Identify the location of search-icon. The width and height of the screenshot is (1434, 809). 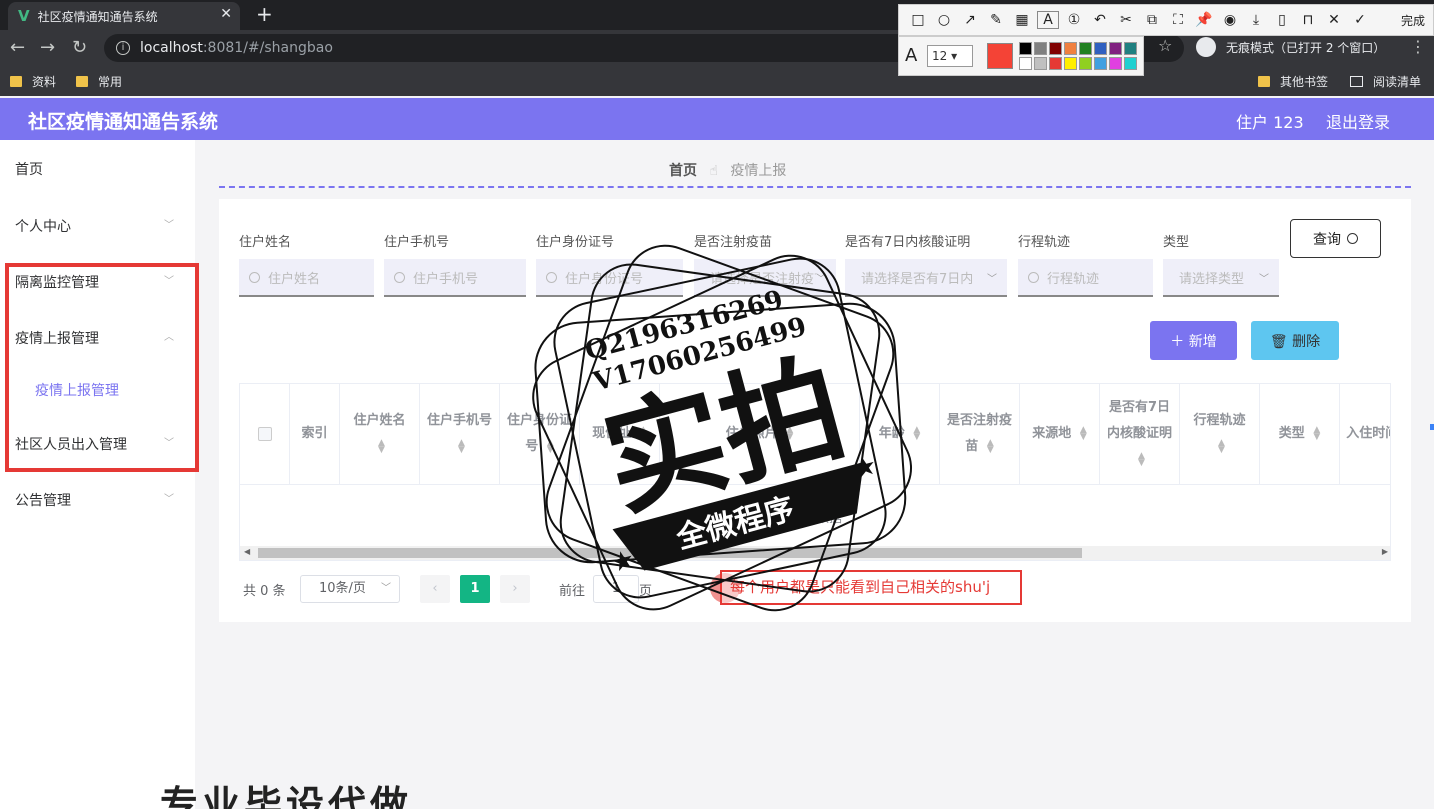
(1352, 238).